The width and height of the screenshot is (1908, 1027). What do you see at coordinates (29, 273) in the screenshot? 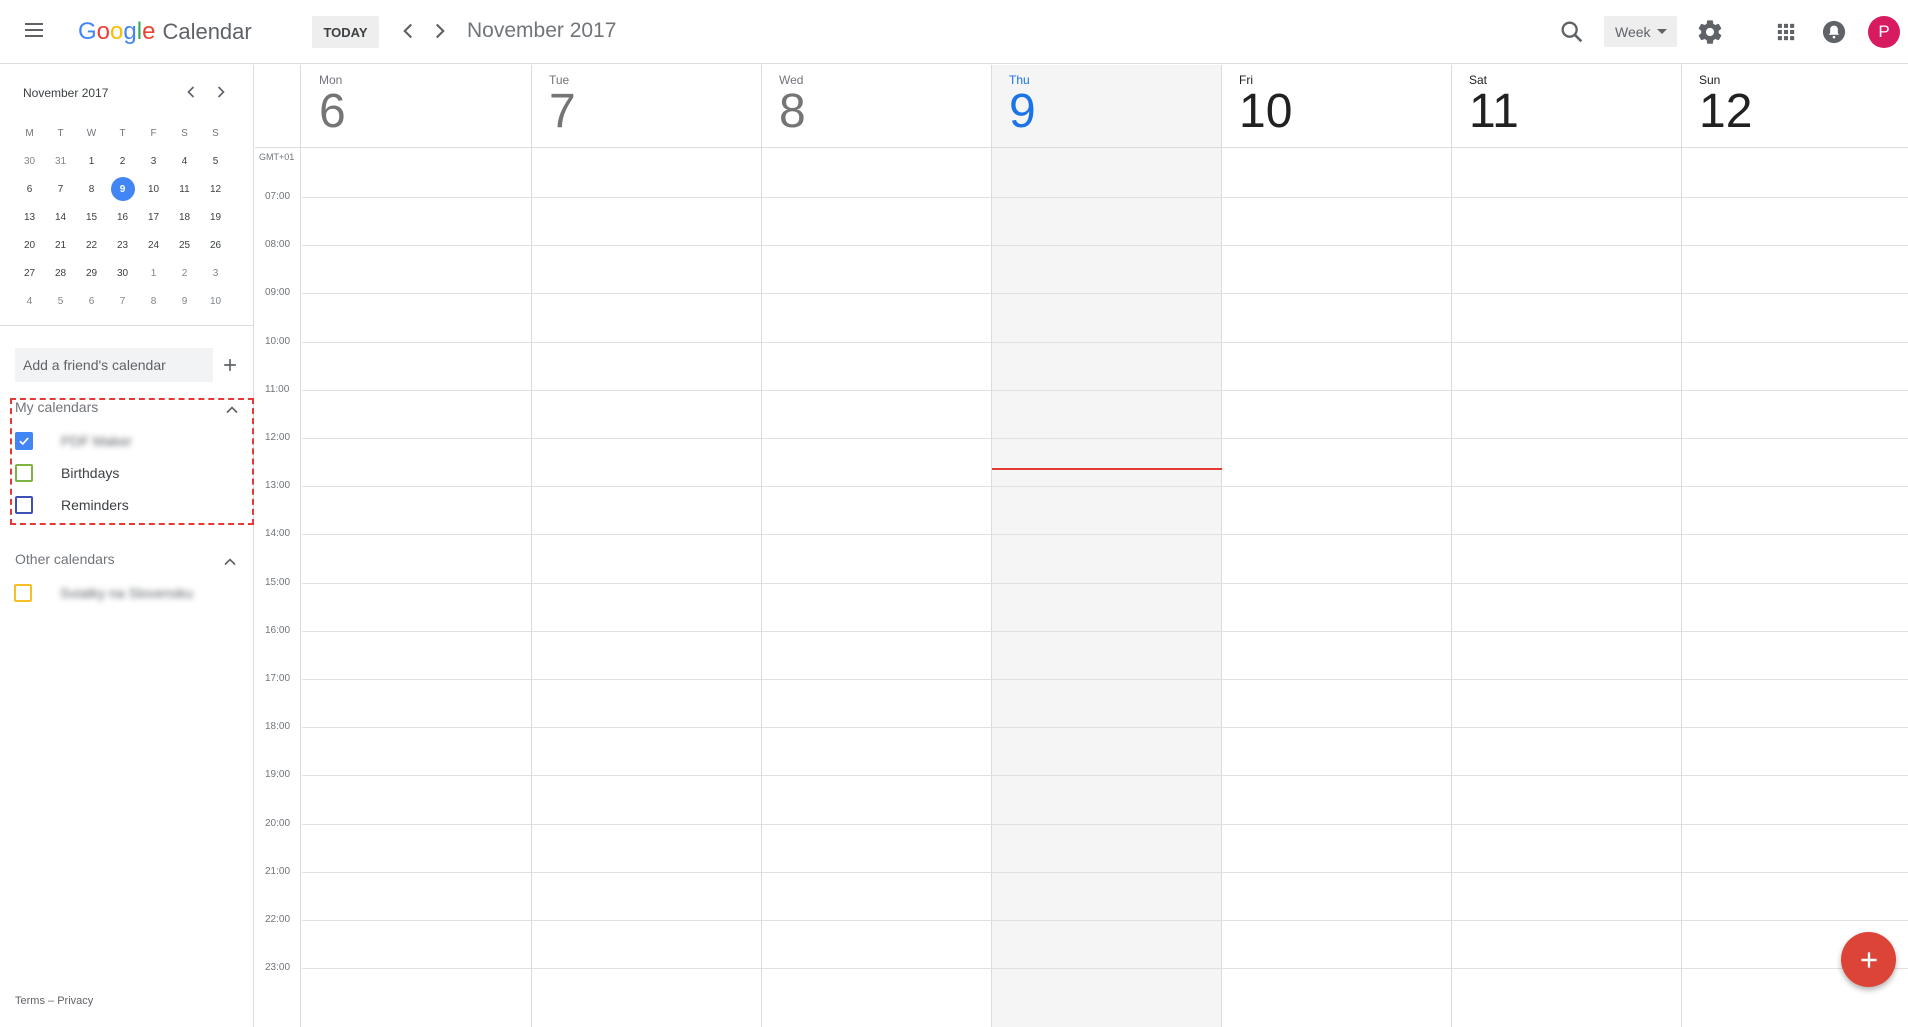
I see `mini-calendar-day: 27` at bounding box center [29, 273].